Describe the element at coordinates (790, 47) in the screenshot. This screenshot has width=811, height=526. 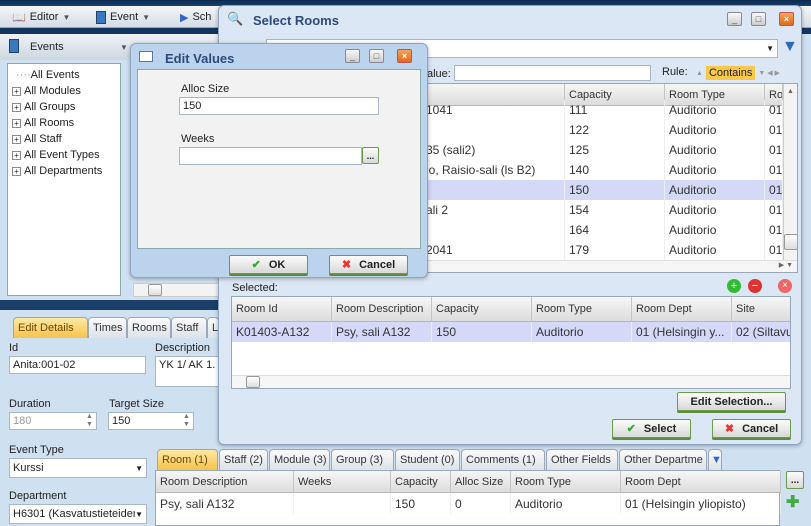
I see `filter-icon: ▼` at that location.